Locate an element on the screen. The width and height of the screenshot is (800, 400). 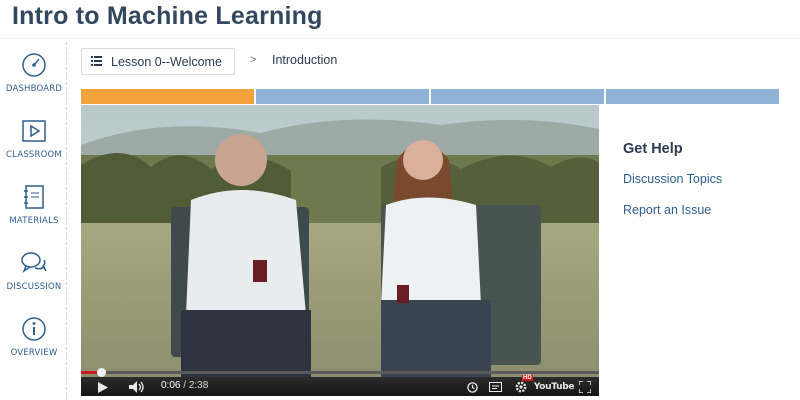
sidebar-item-label: MATERIALS is located at coordinates (34, 221).